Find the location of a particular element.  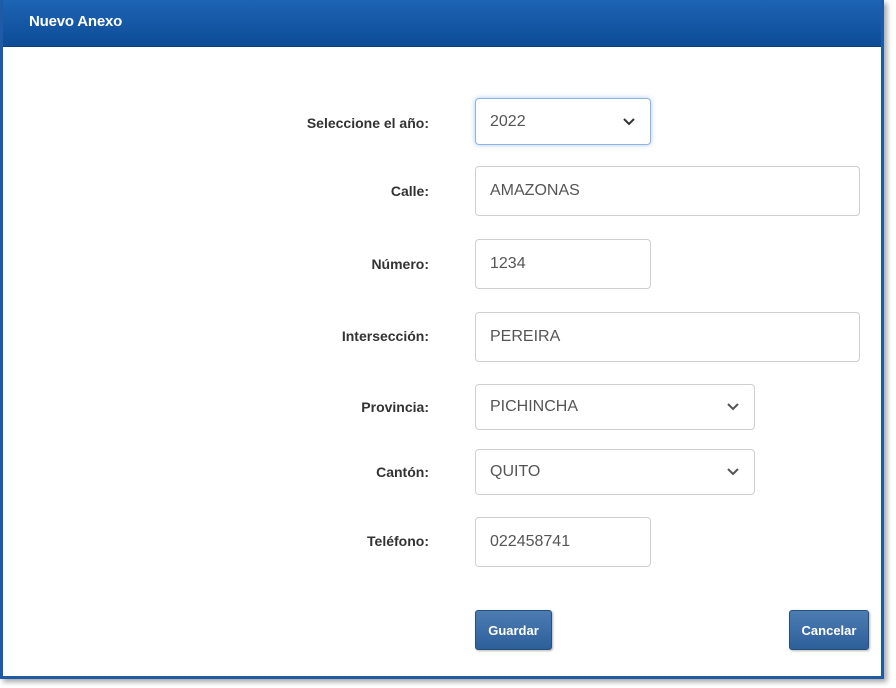

phone-input: 022458741 is located at coordinates (563, 542).